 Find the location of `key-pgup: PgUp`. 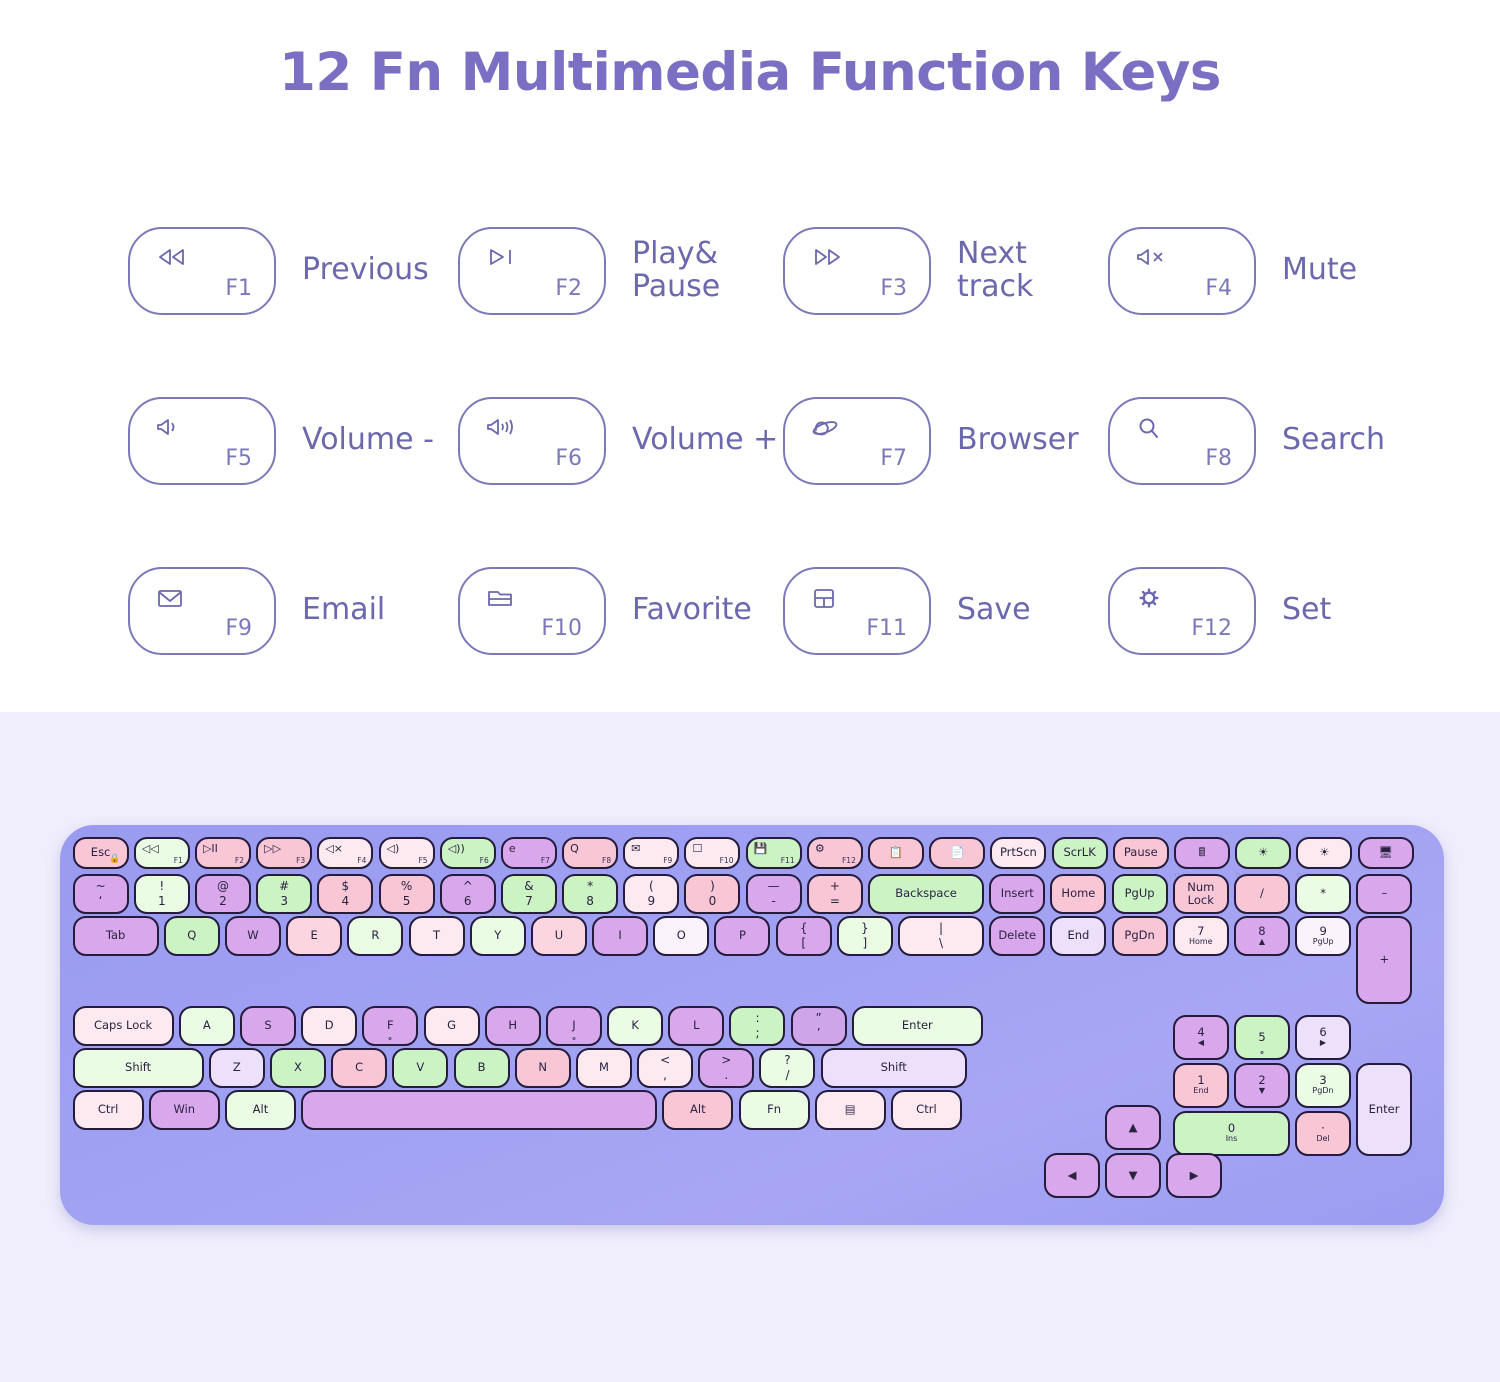

key-pgup: PgUp is located at coordinates (1139, 893).